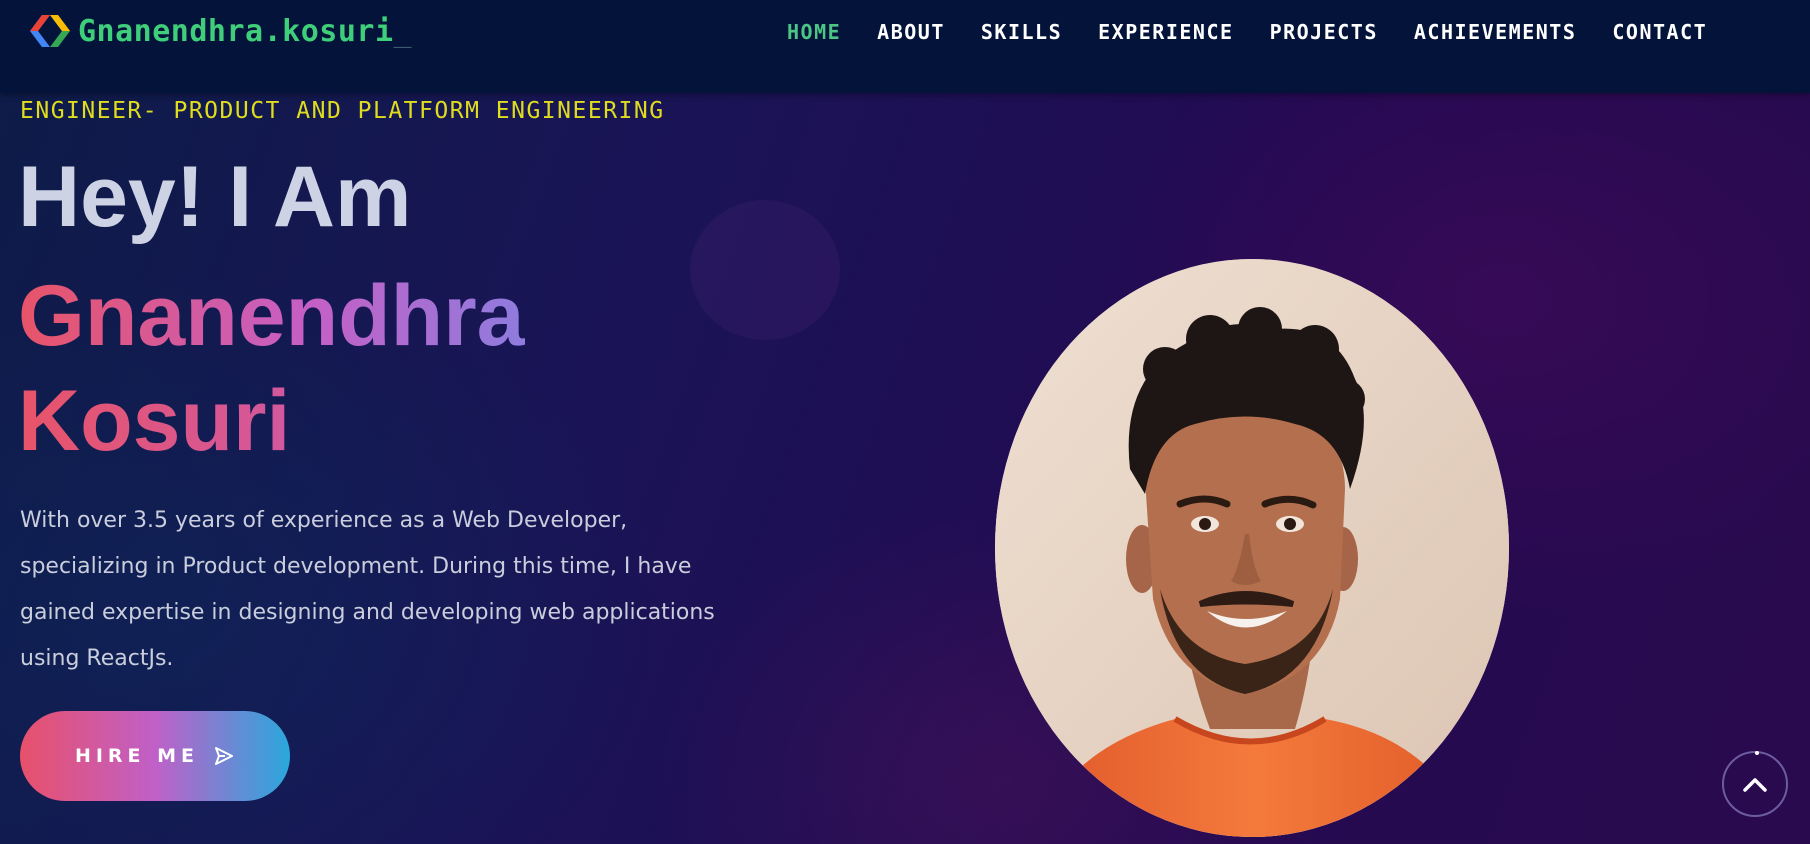  Describe the element at coordinates (278, 316) in the screenshot. I see `hero-first-name: Gnanendhra` at that location.